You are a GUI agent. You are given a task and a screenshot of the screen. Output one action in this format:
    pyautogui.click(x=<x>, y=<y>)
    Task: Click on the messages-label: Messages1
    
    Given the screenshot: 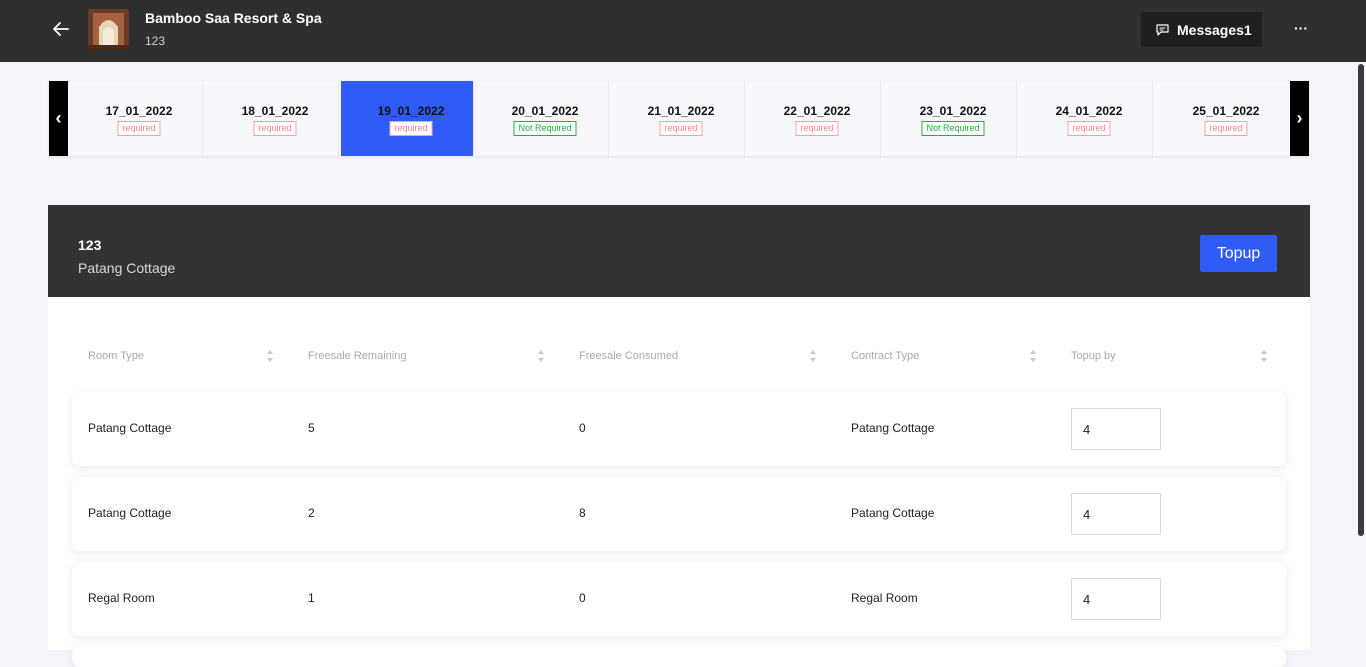 What is the action you would take?
    pyautogui.click(x=1214, y=29)
    